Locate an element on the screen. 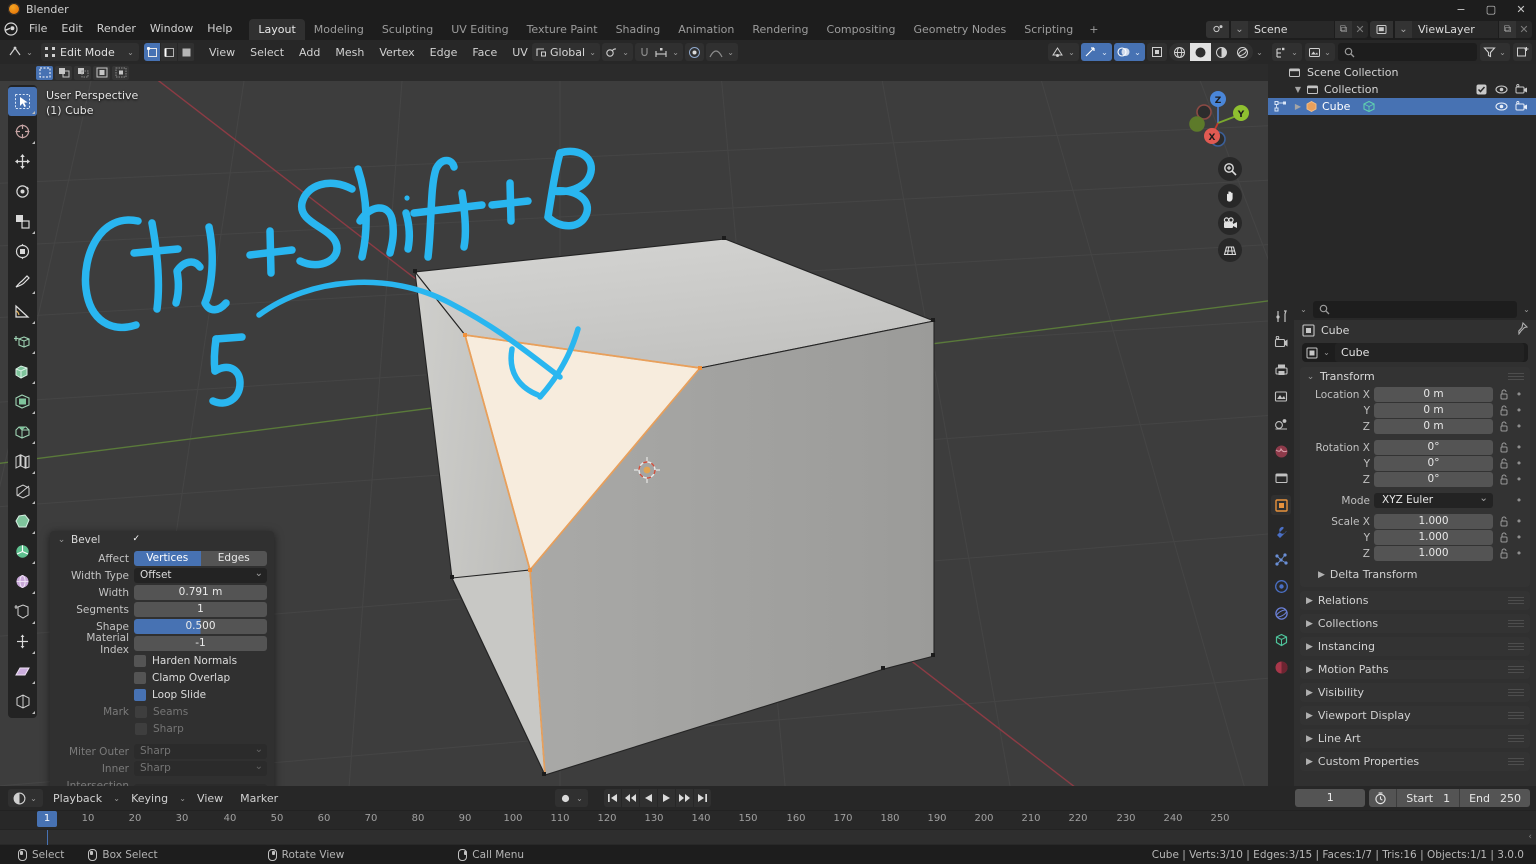  play-button is located at coordinates (666, 798).